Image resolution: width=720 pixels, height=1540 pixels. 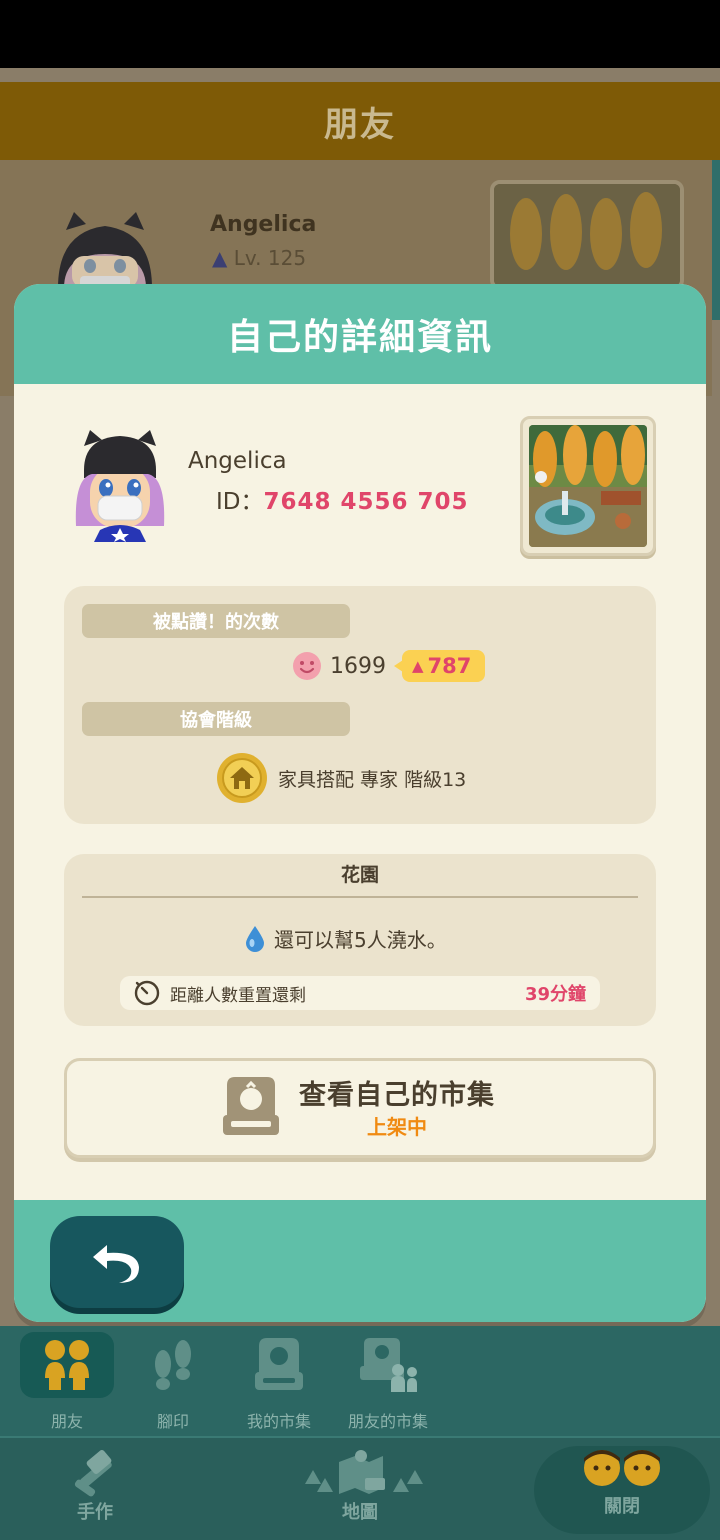 What do you see at coordinates (238, 995) in the screenshot?
I see `reset-label: 距離人數重置還剩` at bounding box center [238, 995].